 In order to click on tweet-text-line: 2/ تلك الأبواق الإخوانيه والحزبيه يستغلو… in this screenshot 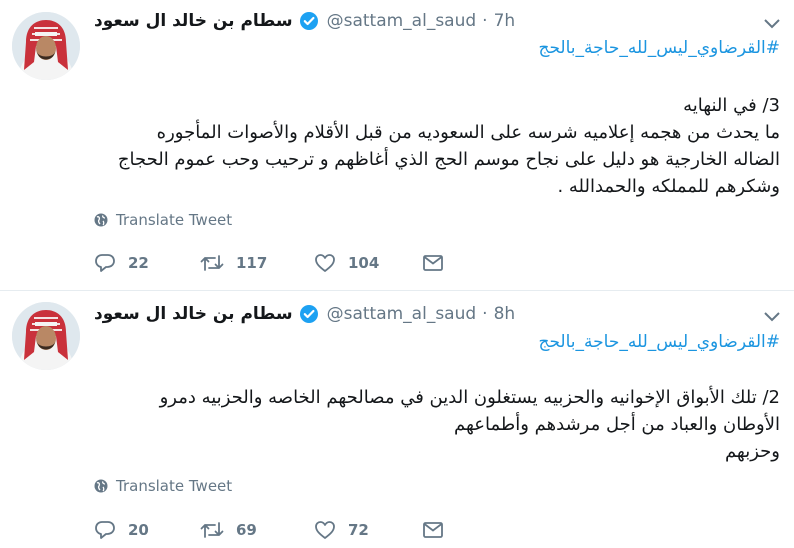, I will do `click(469, 397)`.